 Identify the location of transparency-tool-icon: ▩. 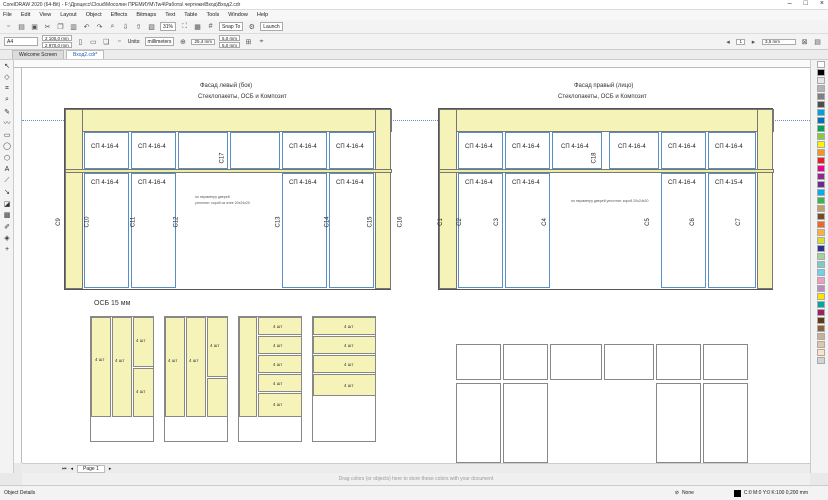
(7, 216).